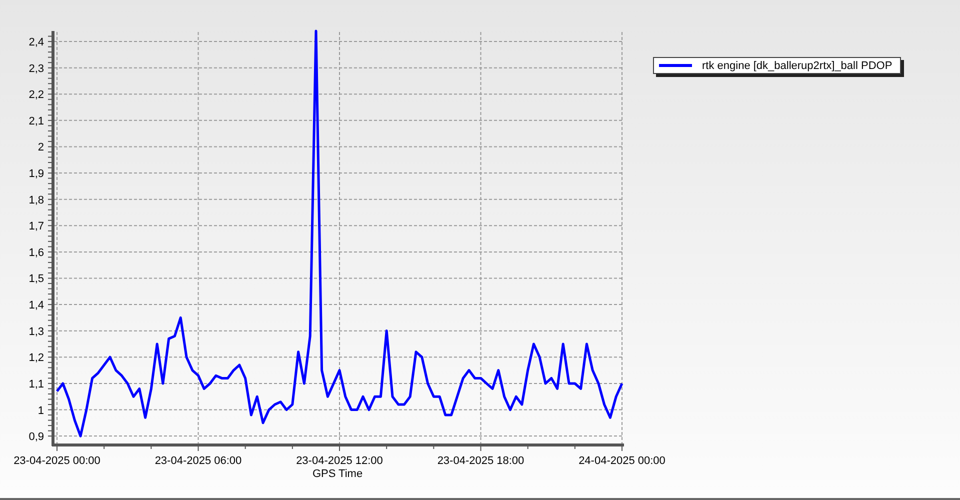 Image resolution: width=960 pixels, height=500 pixels. What do you see at coordinates (337, 474) in the screenshot?
I see `x-axis-title: GPS Time` at bounding box center [337, 474].